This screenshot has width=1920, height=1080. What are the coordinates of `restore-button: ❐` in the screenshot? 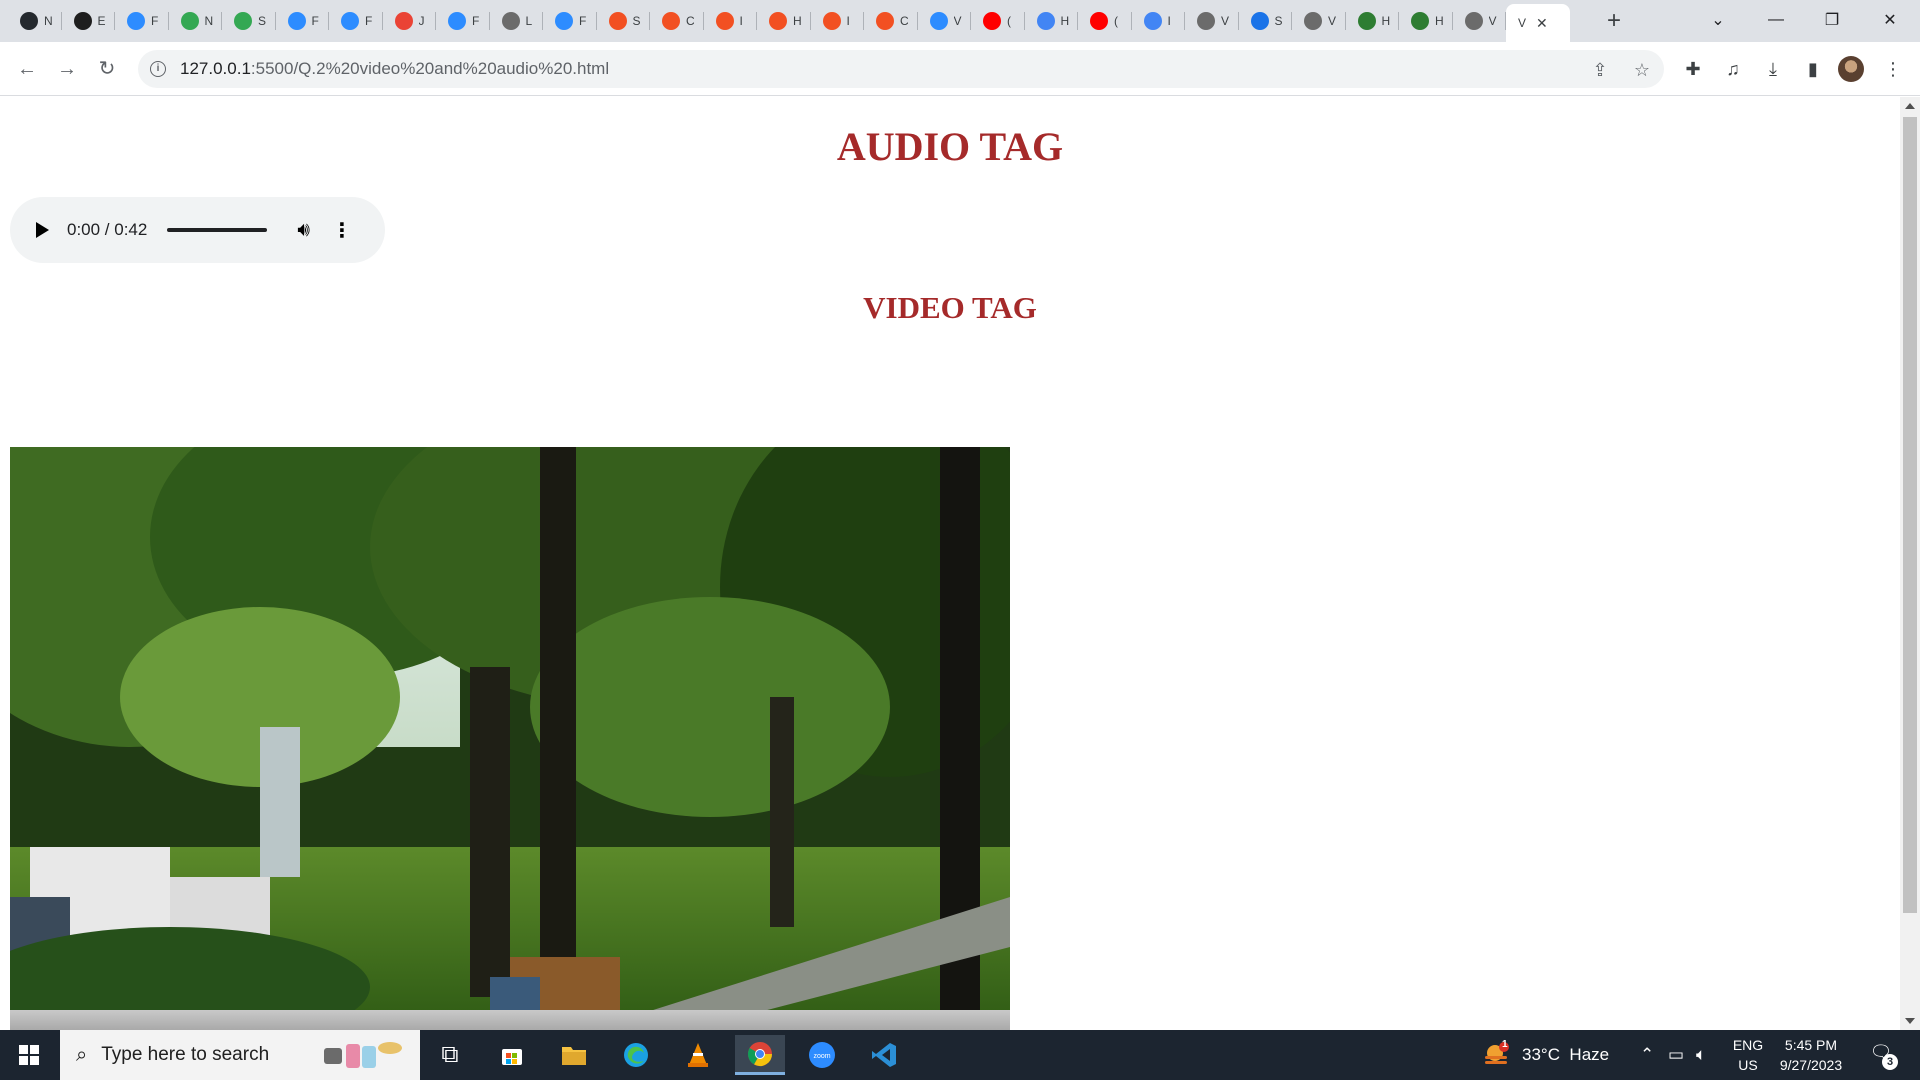 It's located at (1832, 20).